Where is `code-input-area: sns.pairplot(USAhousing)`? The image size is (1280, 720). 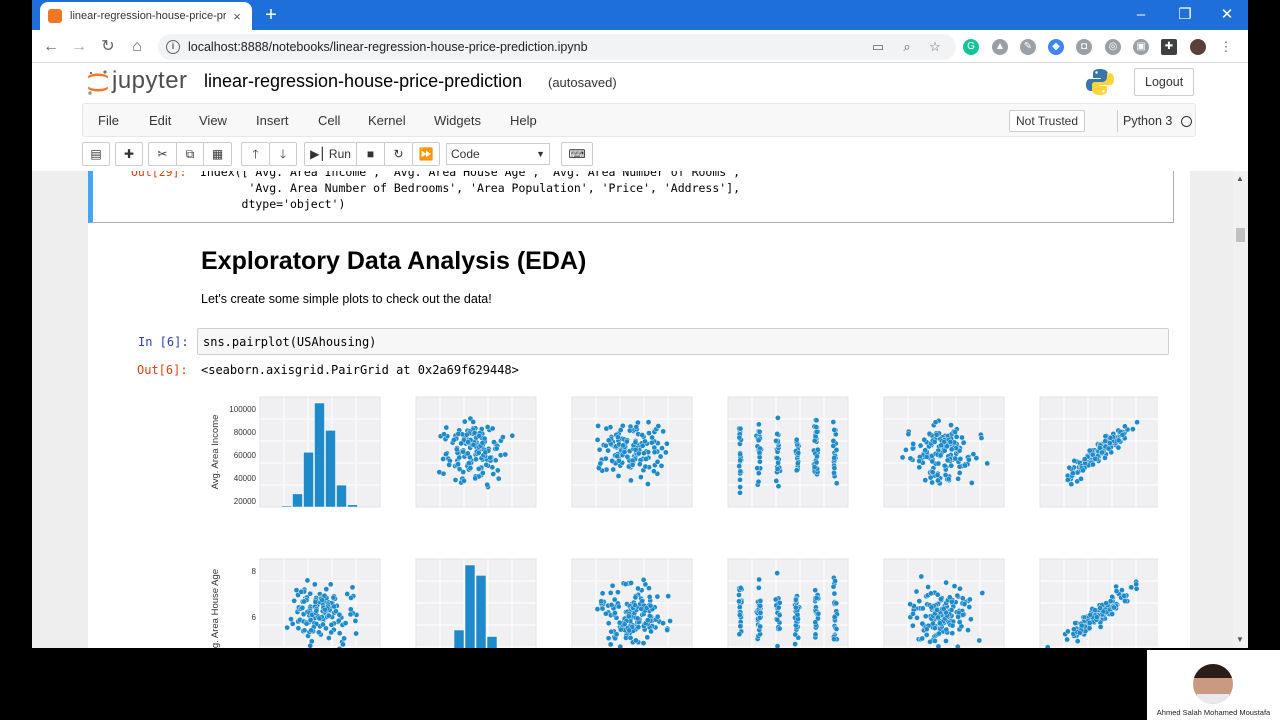 code-input-area: sns.pairplot(USAhousing) is located at coordinates (683, 341).